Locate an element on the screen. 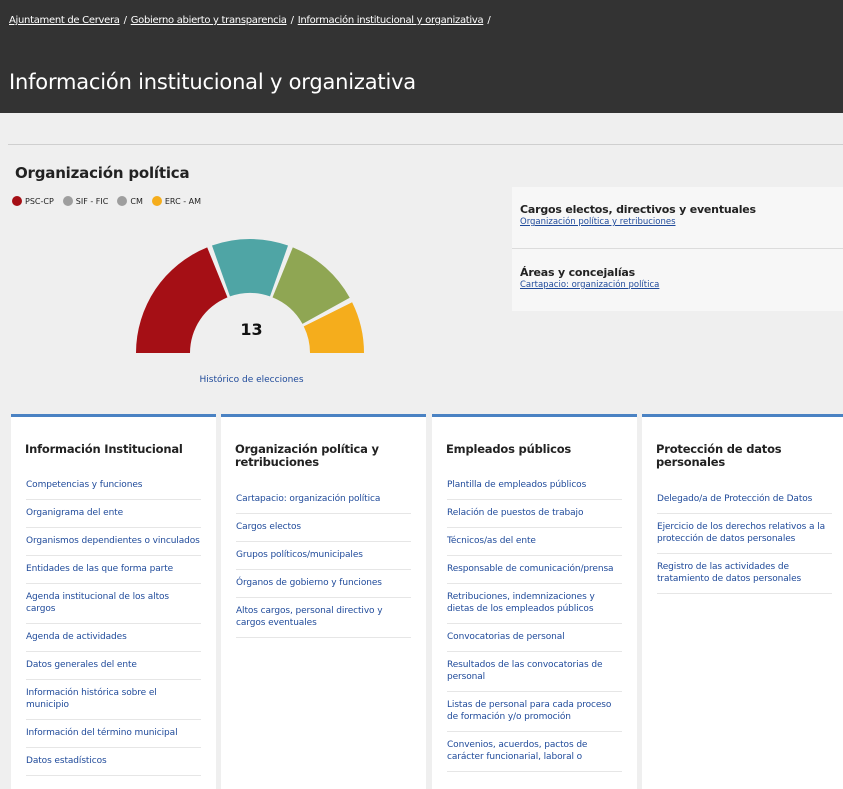 This screenshot has height=789, width=843. legend-label: ERC - AM is located at coordinates (183, 201).